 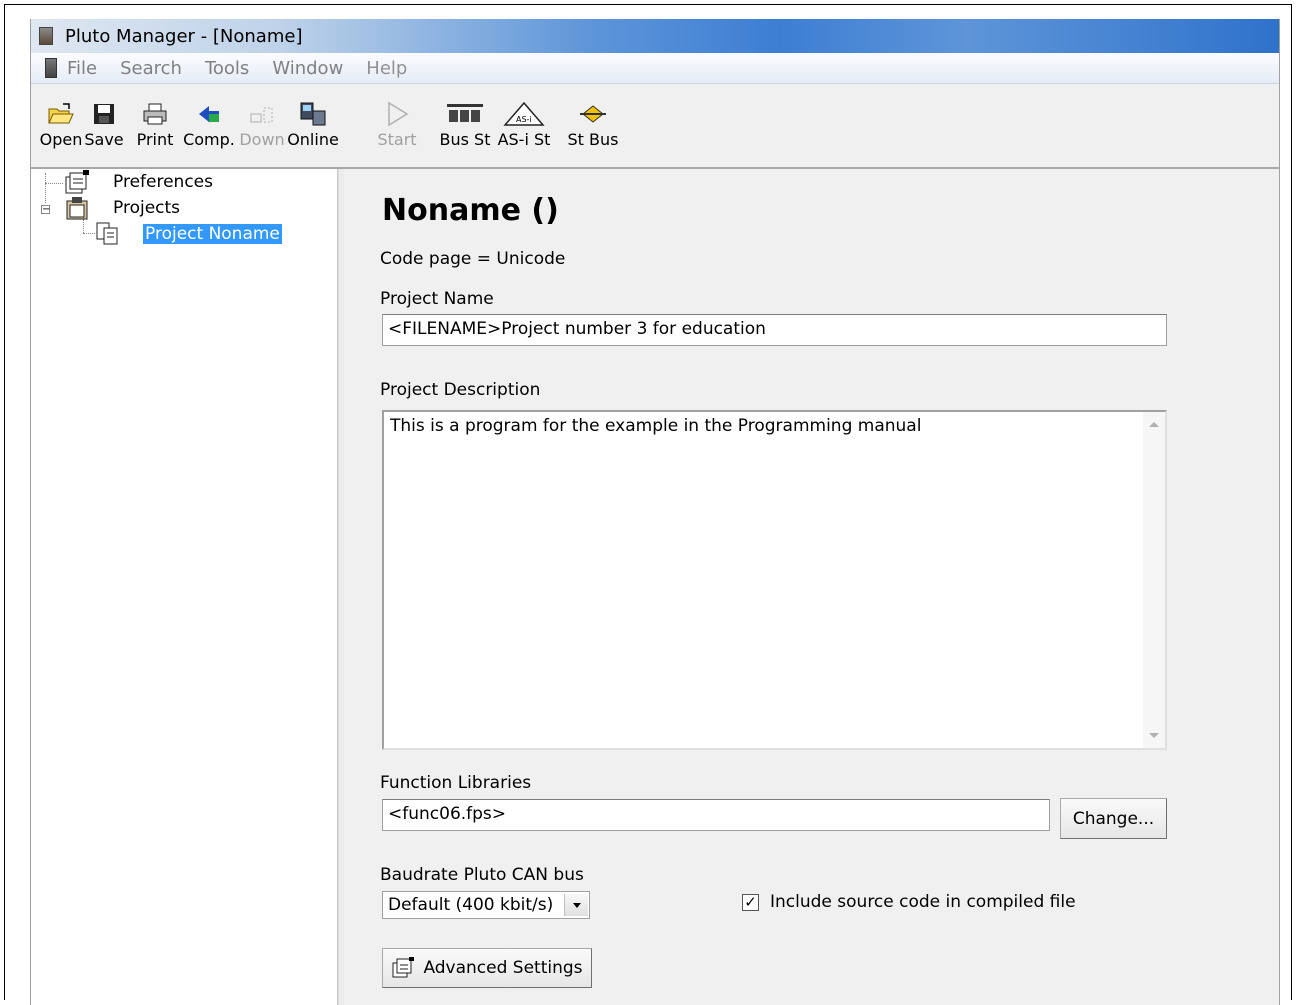 I want to click on tree-item-preferences: Preferences, so click(x=138, y=182).